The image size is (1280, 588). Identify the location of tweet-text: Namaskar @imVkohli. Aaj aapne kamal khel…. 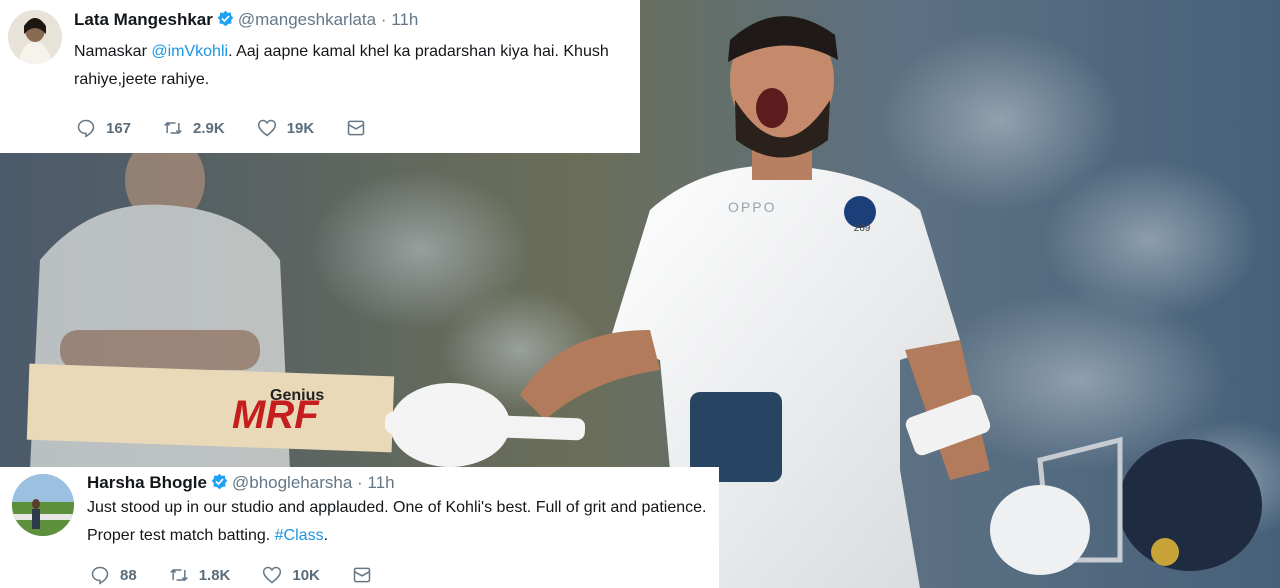
(354, 66).